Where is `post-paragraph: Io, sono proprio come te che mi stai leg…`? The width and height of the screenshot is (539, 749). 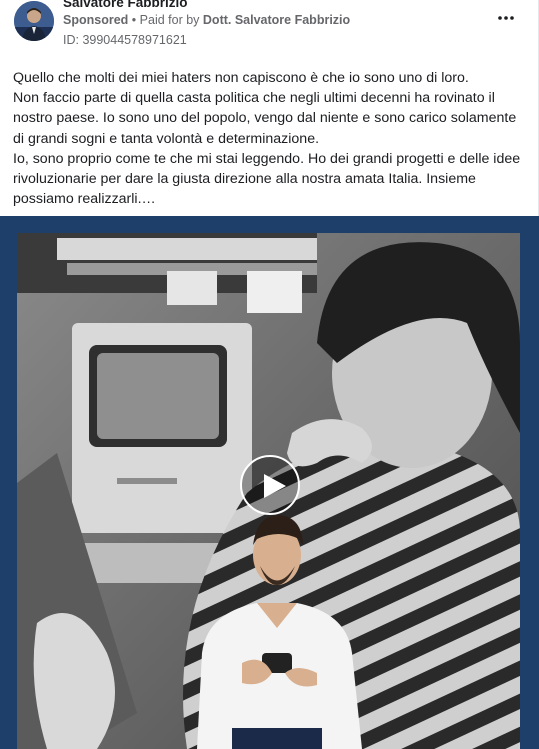 post-paragraph: Io, sono proprio come te che mi stai leg… is located at coordinates (267, 179).